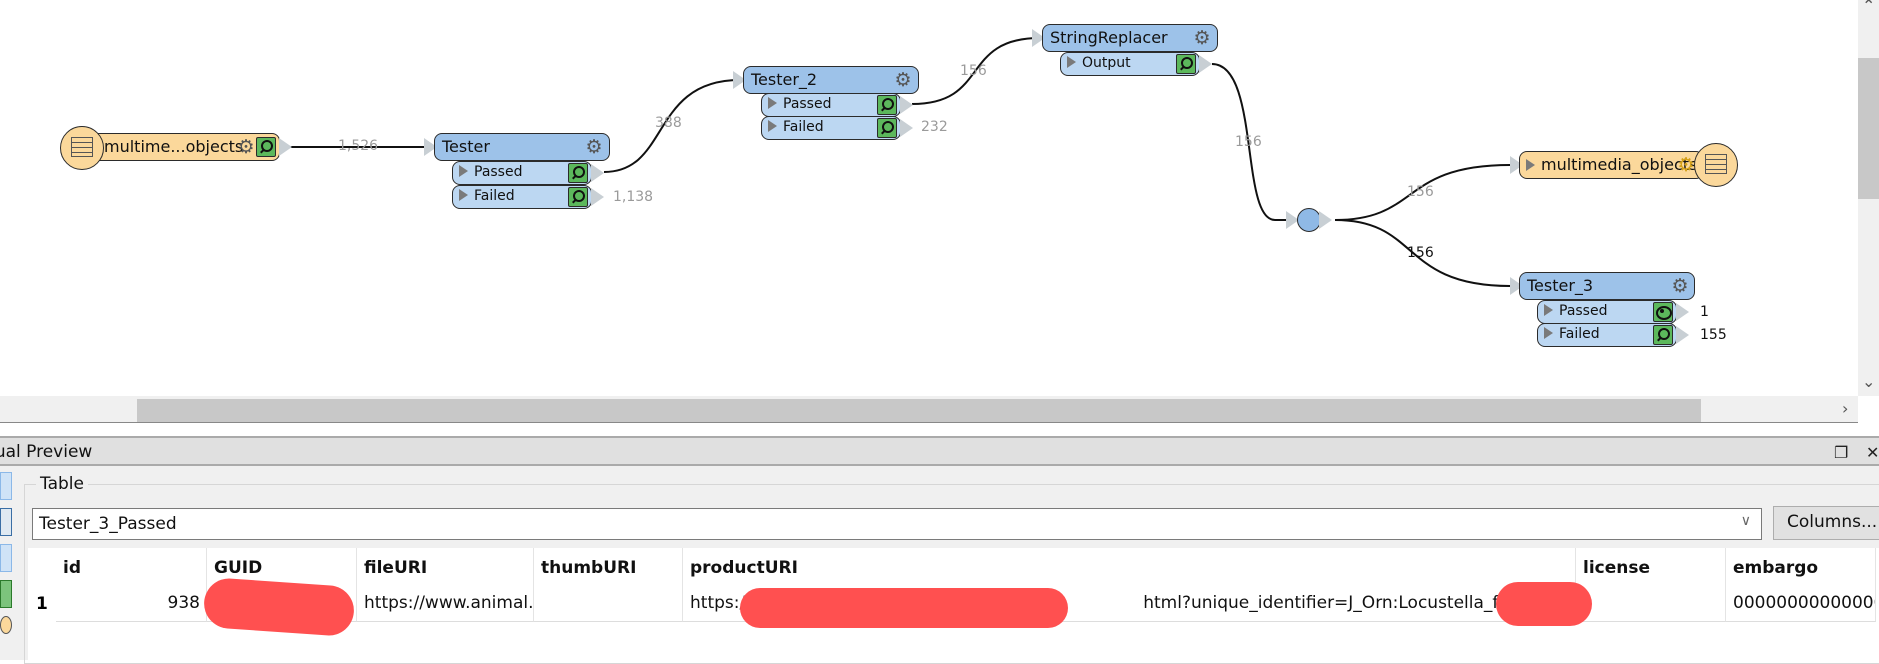  Describe the element at coordinates (174, 146) in the screenshot. I see `reader-label: multime...objects` at that location.